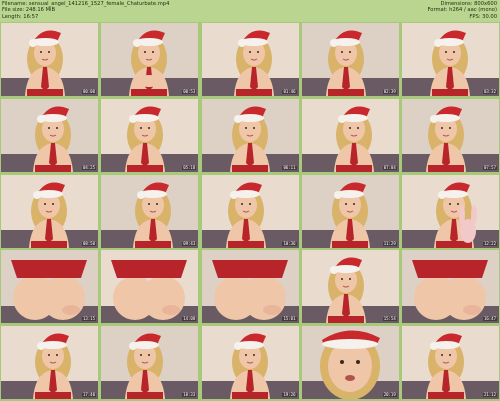  What do you see at coordinates (189, 243) in the screenshot?
I see `timestamp-label: 09:43` at bounding box center [189, 243].